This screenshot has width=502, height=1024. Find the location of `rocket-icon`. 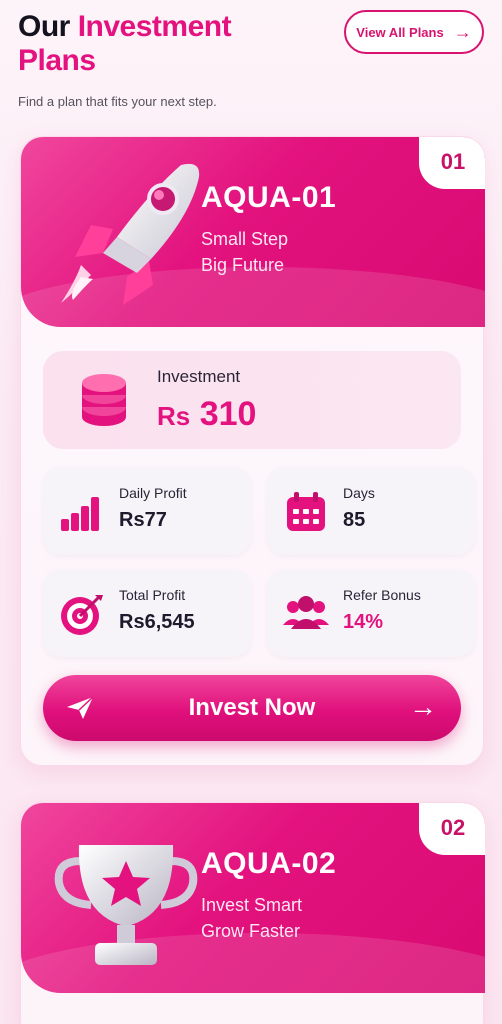

rocket-icon is located at coordinates (130, 234).